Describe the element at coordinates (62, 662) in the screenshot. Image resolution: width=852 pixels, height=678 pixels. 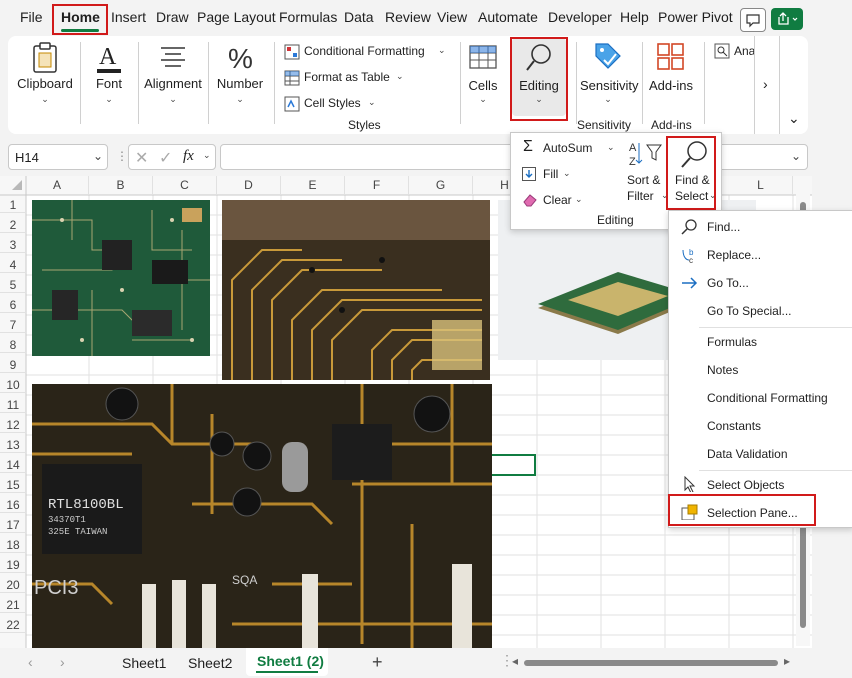
I see `chevron-right-icon: ›` at that location.